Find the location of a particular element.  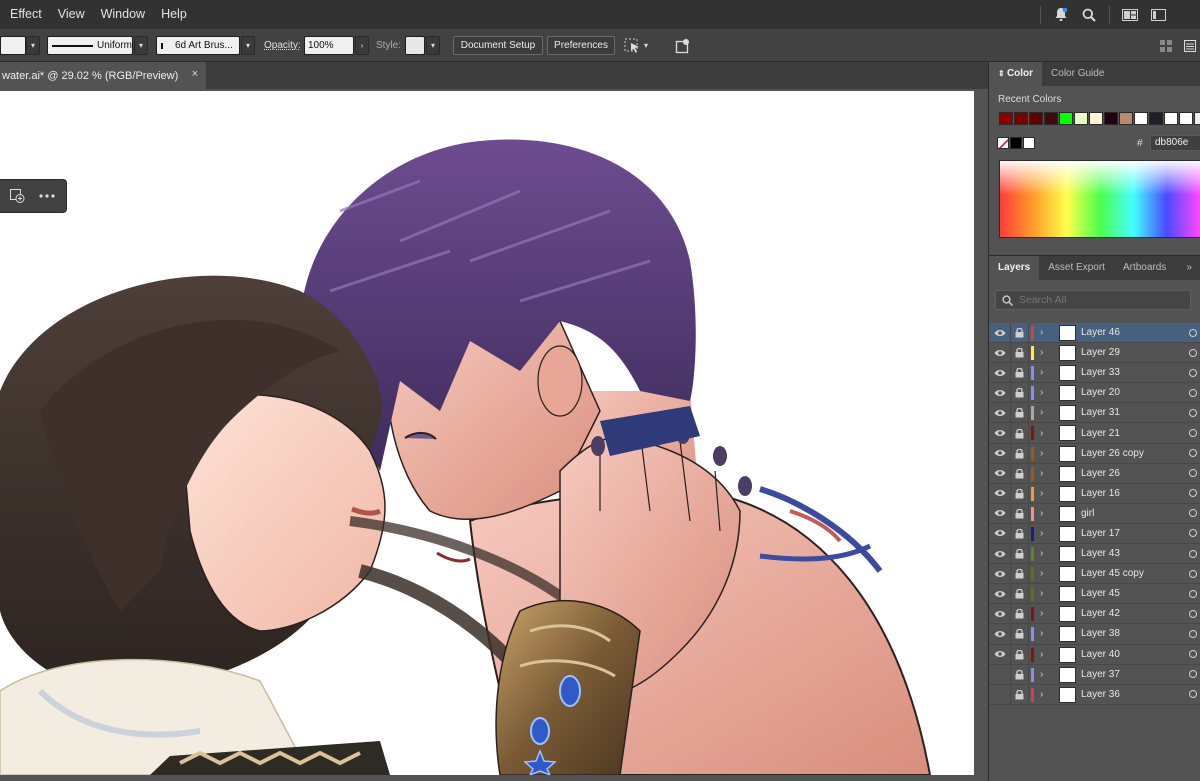

layer-row: › Layer 26 copy is located at coordinates (1094, 453).